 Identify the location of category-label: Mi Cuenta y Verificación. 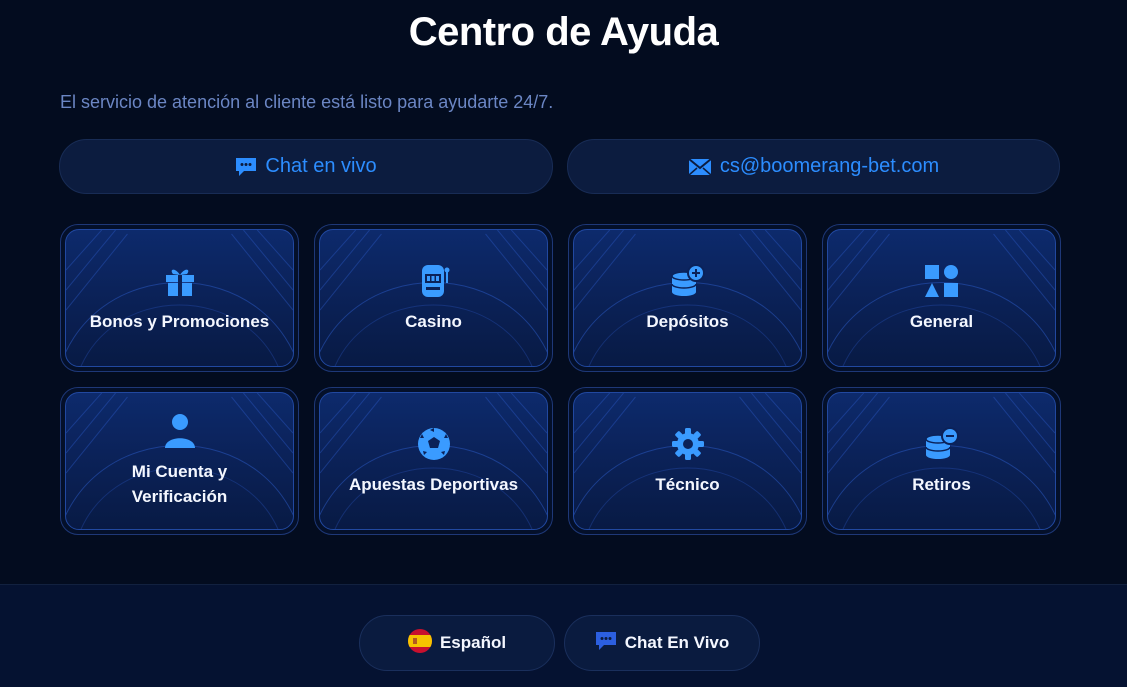
(179, 484).